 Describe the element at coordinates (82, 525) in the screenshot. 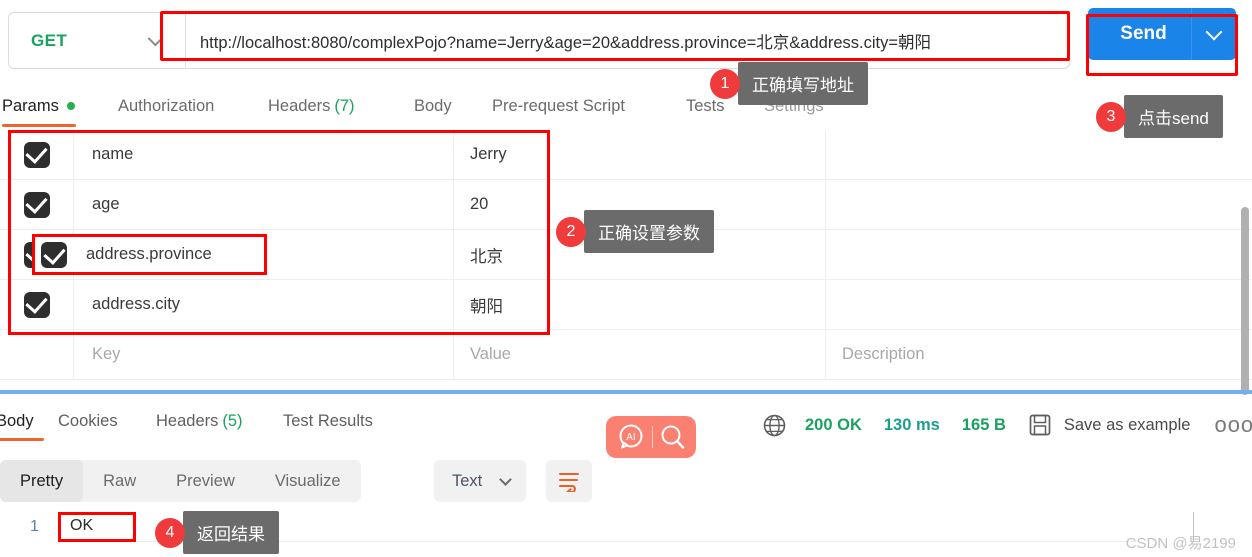

I see `response-body-text: OK` at that location.